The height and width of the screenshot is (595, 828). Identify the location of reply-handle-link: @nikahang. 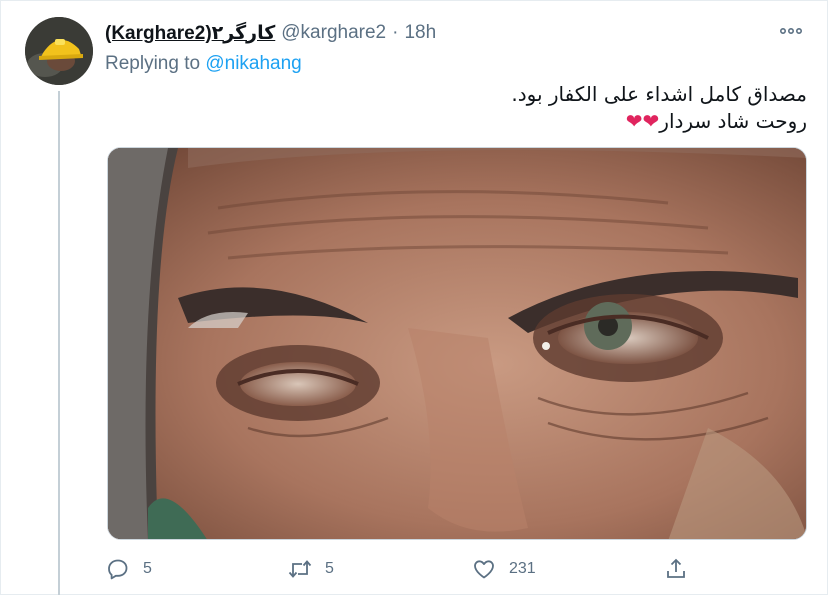
(253, 63).